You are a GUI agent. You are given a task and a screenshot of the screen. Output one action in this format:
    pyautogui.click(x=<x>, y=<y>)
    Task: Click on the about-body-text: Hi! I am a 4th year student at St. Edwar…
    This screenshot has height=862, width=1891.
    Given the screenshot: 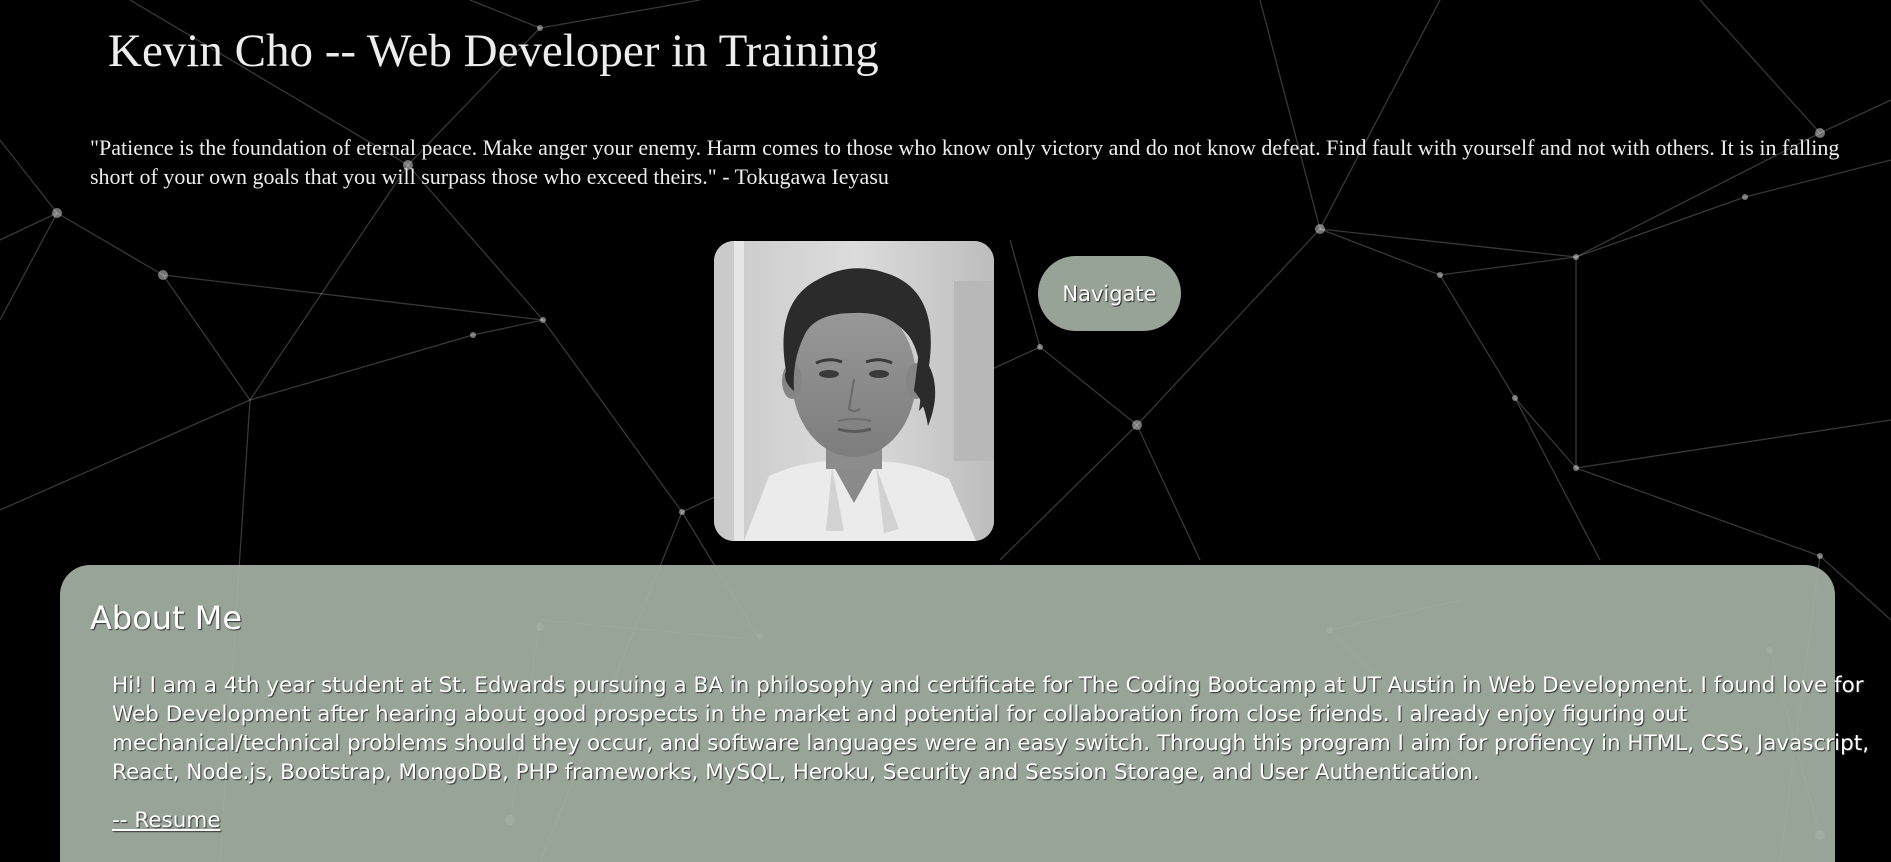 What is the action you would take?
    pyautogui.click(x=991, y=729)
    